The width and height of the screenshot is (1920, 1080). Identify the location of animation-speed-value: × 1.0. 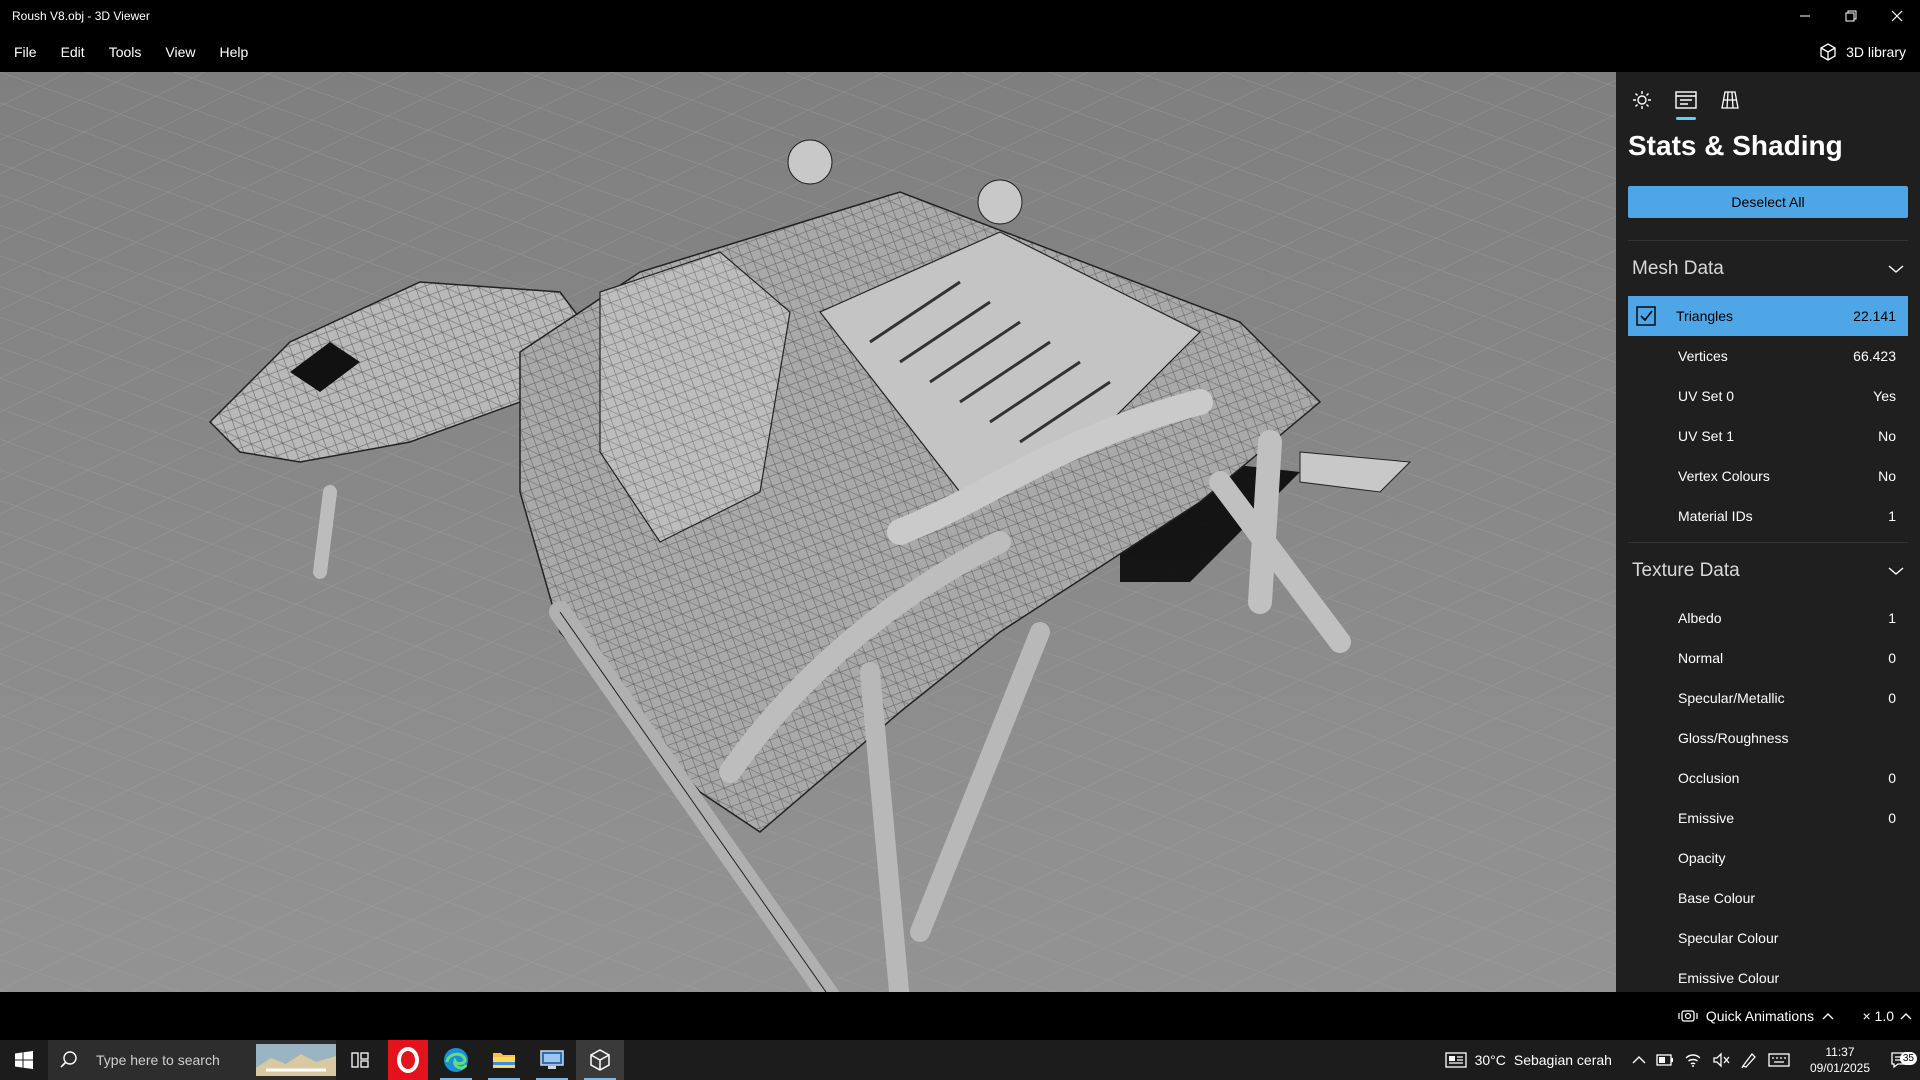
(1878, 1016).